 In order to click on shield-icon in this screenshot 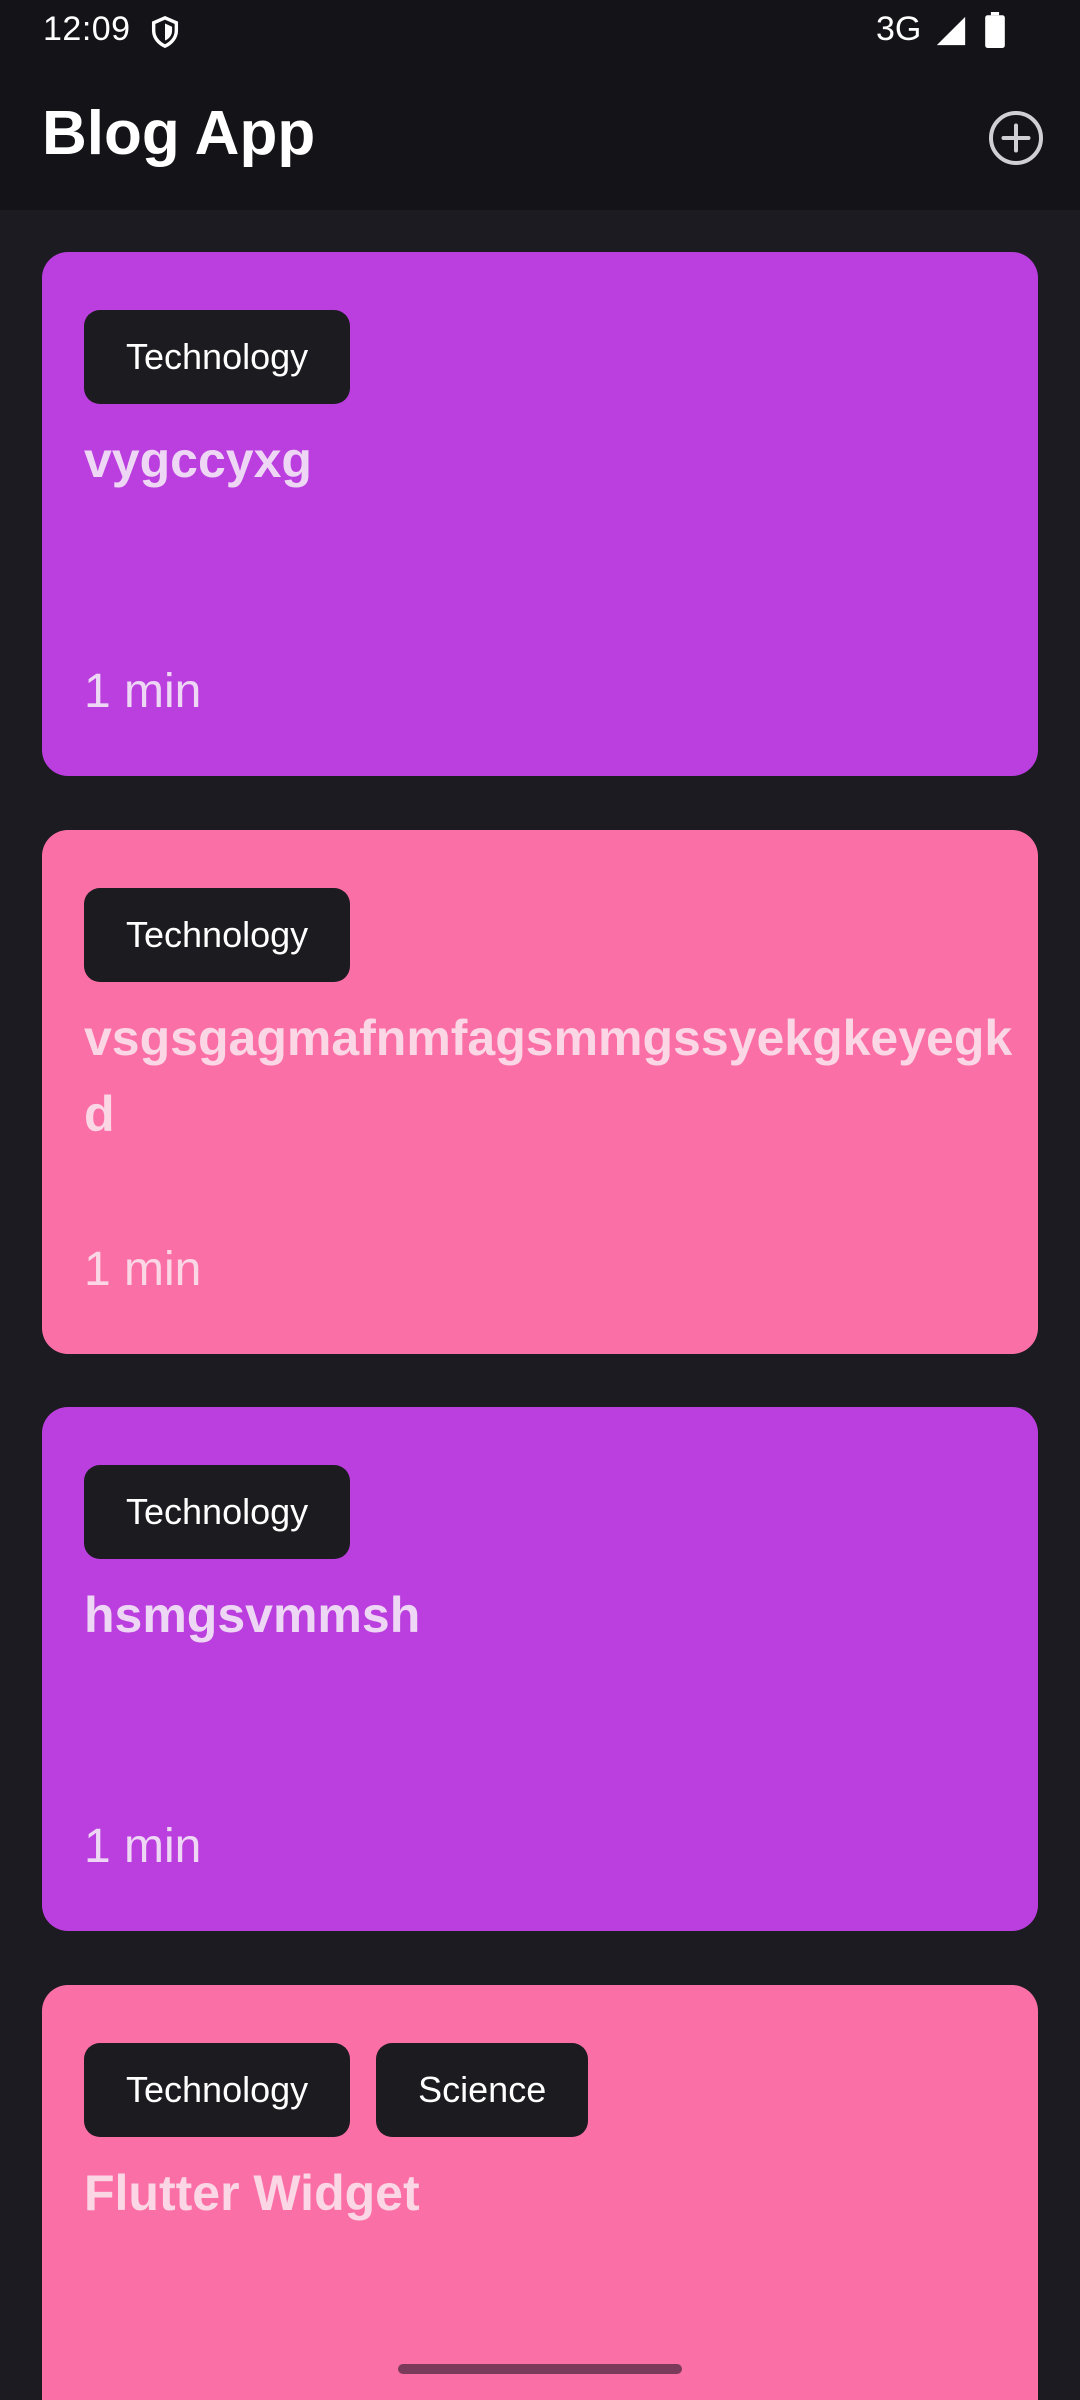, I will do `click(165, 32)`.